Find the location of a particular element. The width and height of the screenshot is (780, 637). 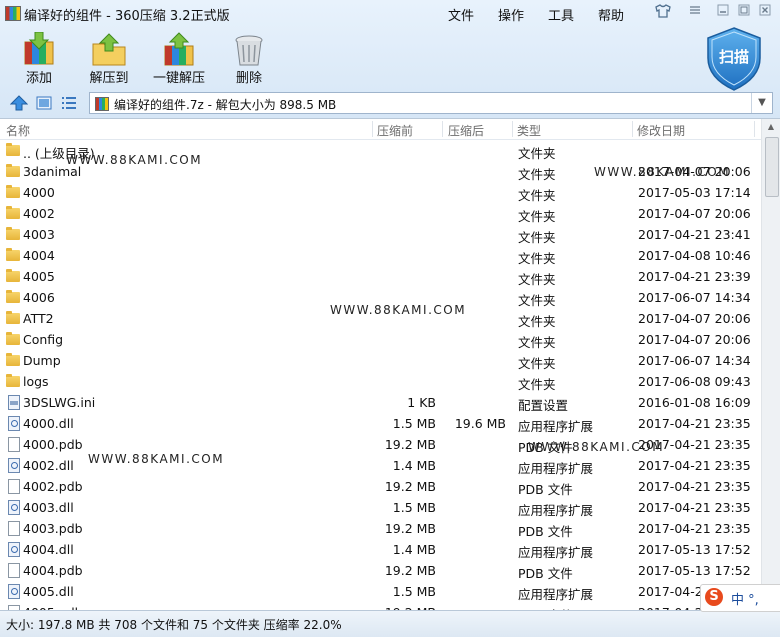

menu-file: 文件 is located at coordinates (461, 14).